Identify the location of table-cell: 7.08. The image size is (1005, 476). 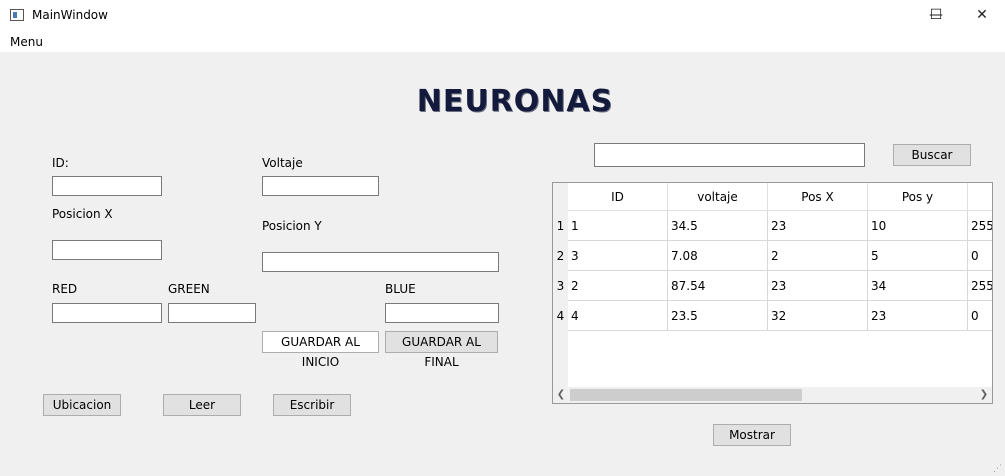
(718, 256).